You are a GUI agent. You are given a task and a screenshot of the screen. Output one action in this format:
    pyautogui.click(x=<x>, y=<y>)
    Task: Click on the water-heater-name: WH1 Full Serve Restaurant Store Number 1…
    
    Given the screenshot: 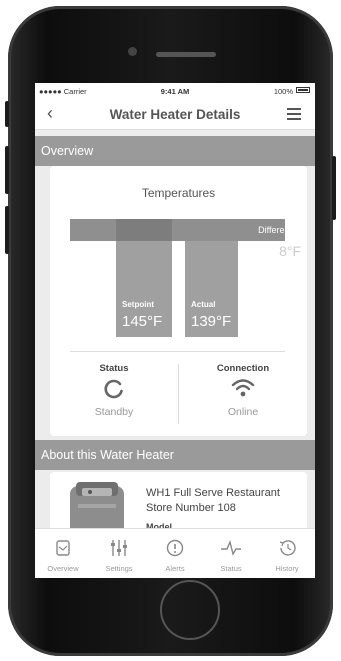 What is the action you would take?
    pyautogui.click(x=213, y=500)
    